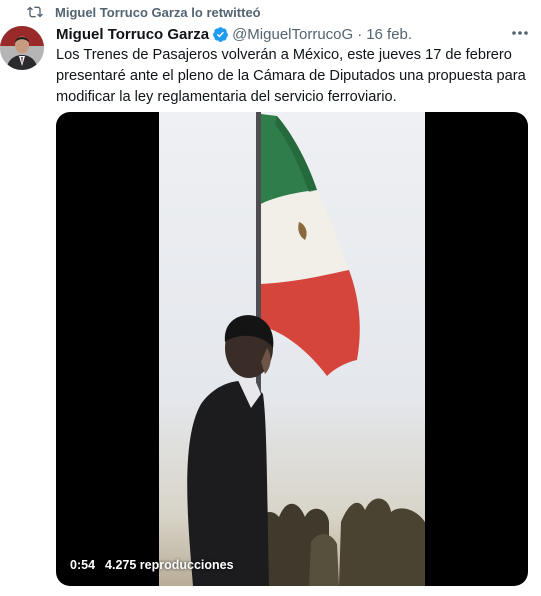  I want to click on avatar, so click(22, 48).